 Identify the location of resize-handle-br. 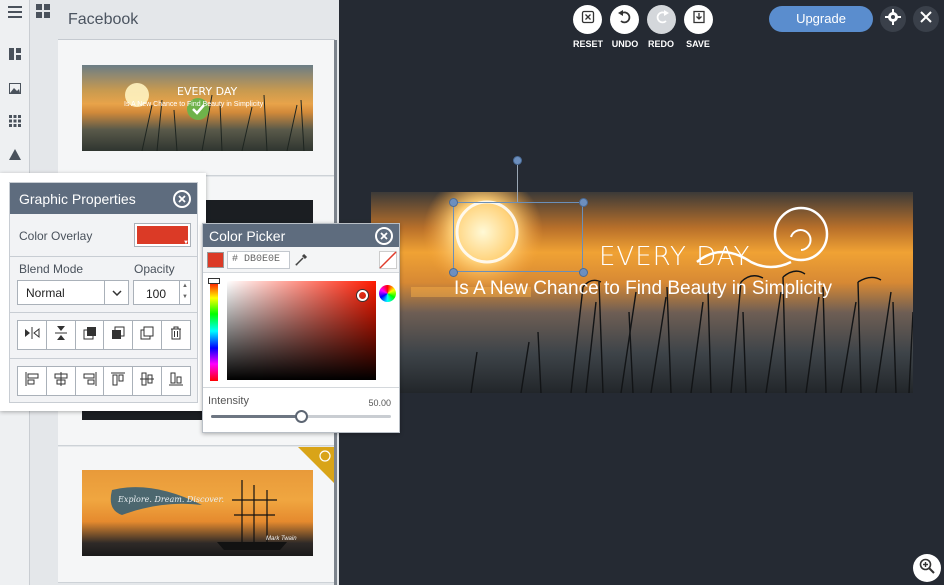
(583, 272).